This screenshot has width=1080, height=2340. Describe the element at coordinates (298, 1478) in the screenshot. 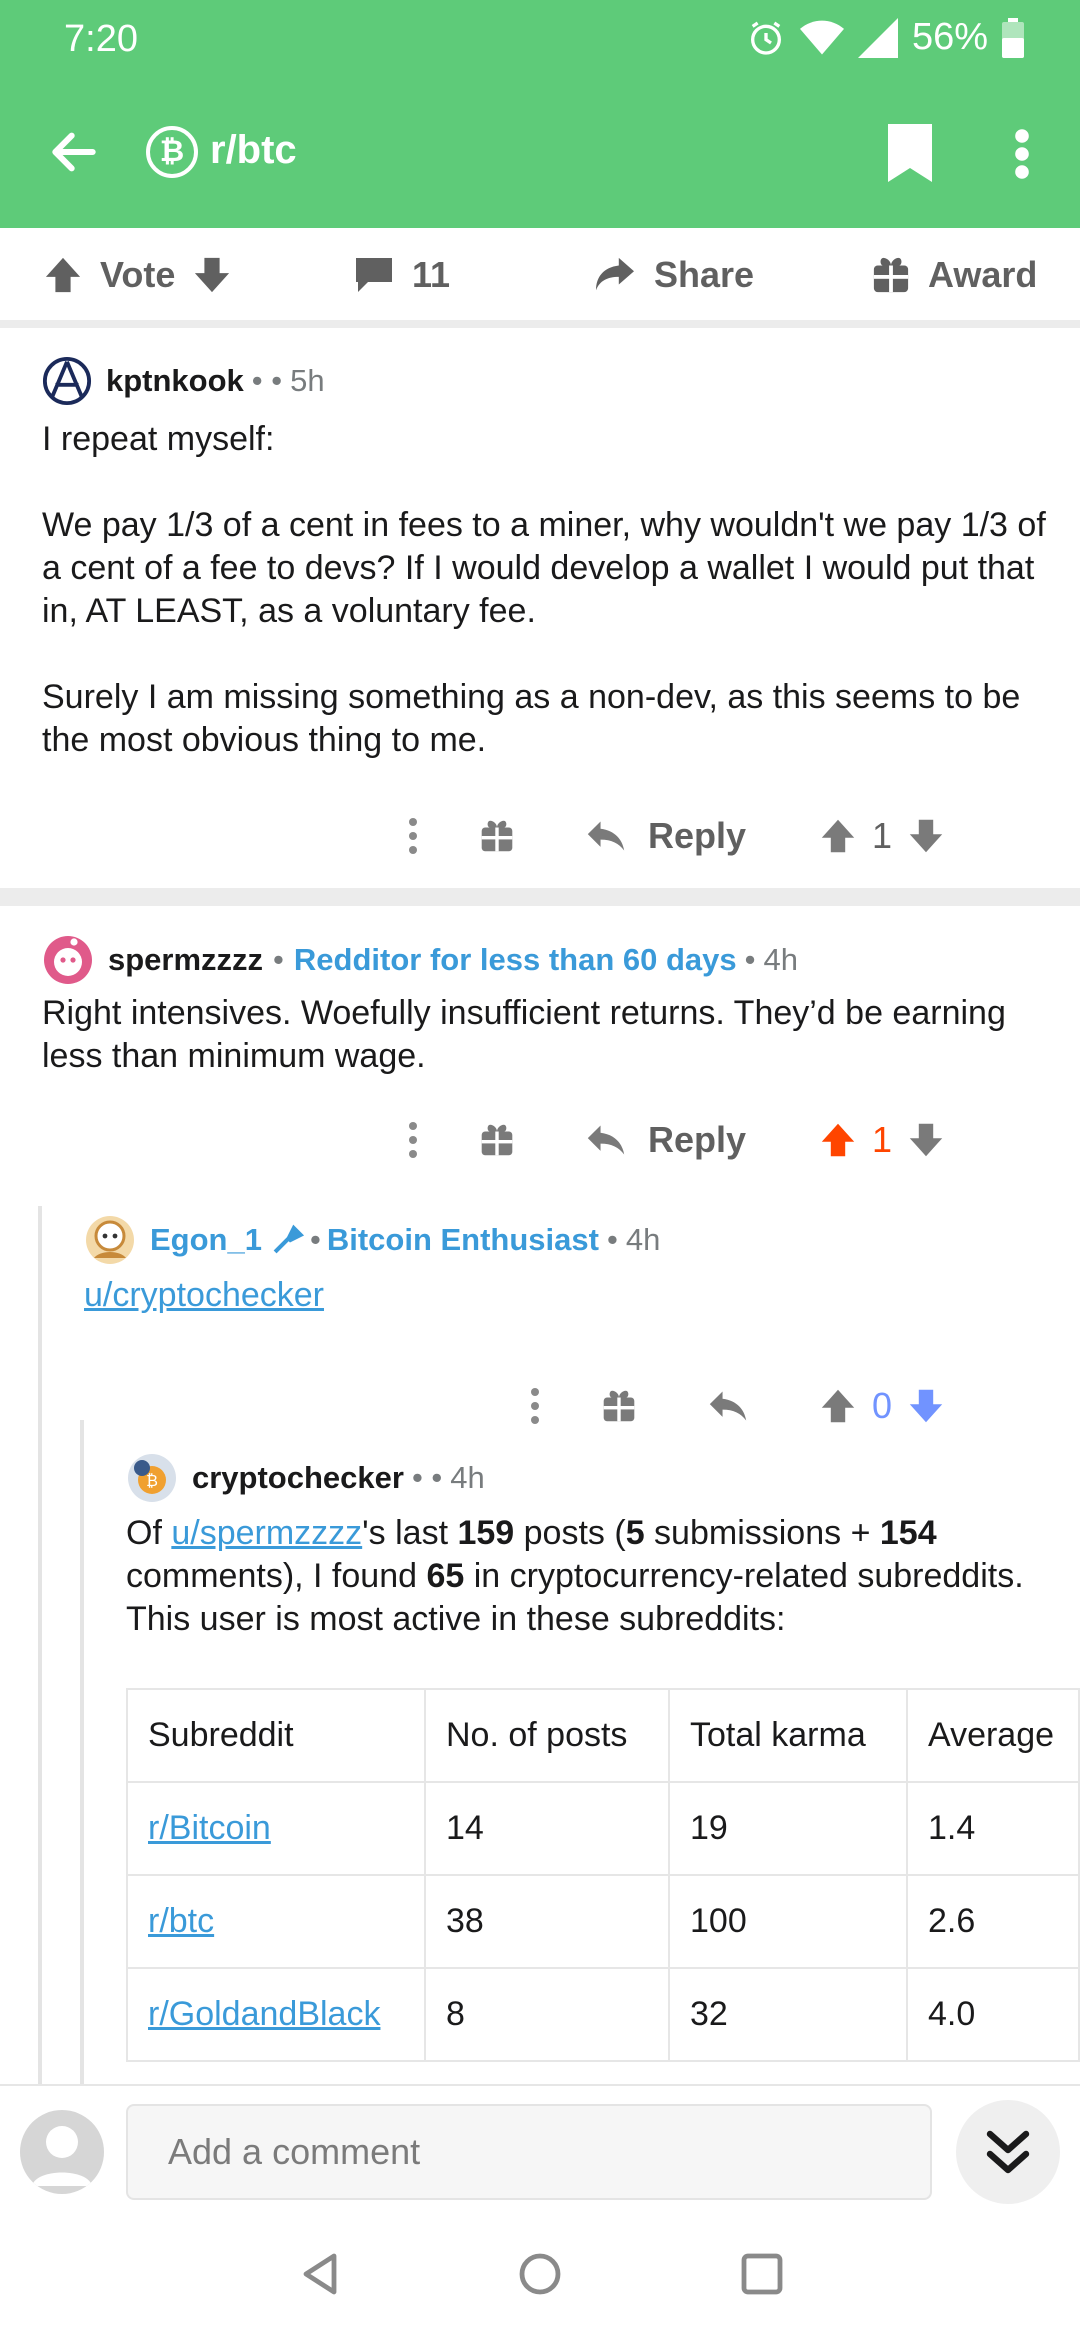

I see `username: cryptochecker` at that location.